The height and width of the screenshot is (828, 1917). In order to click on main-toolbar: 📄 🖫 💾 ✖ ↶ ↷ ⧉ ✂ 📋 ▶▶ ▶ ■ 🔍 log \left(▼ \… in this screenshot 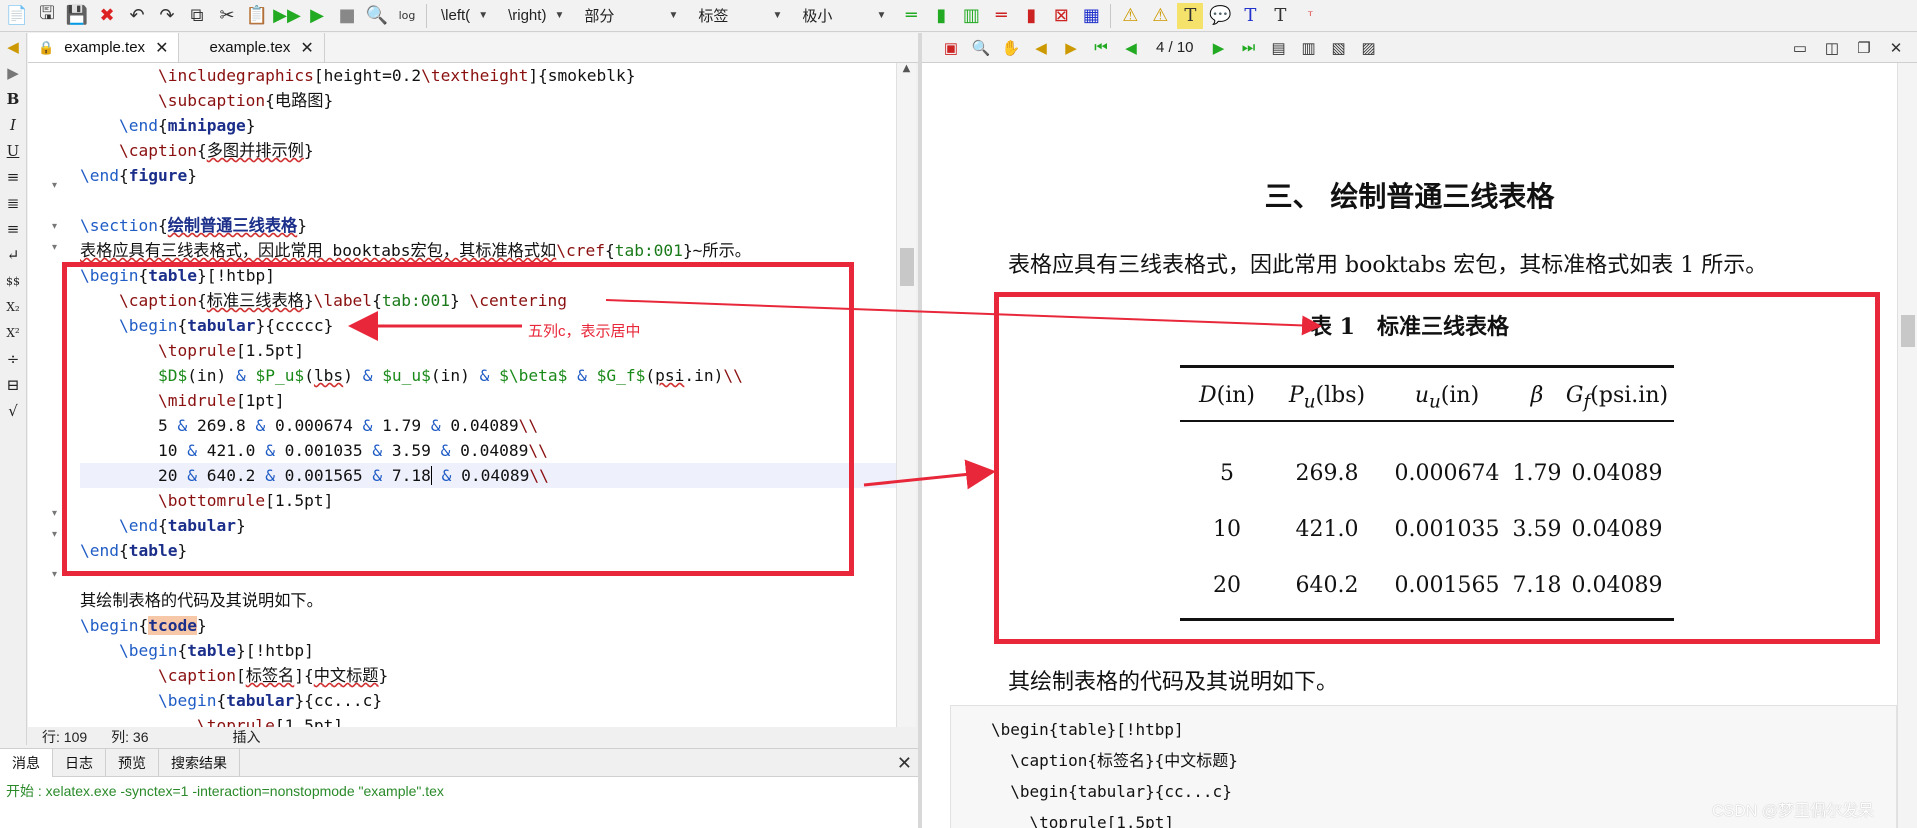, I will do `click(958, 16)`.